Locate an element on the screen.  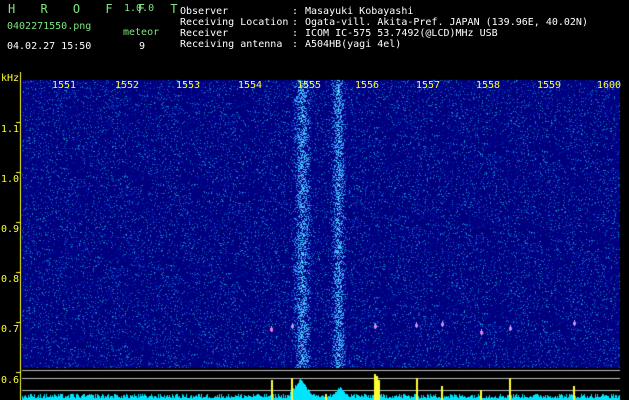
observer-value: Masayuki Kobayashi is located at coordinates (359, 11).